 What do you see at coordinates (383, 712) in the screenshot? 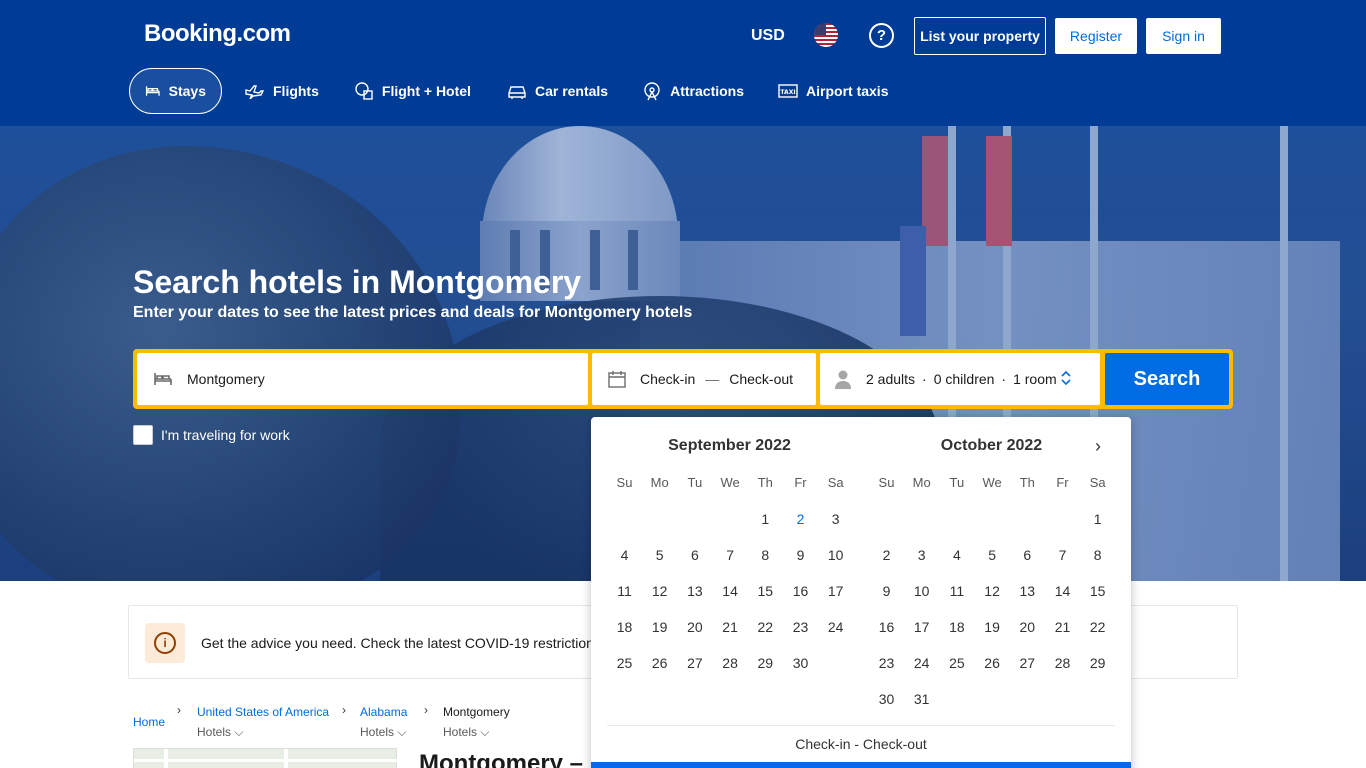
I see `breadcrumb-link: Alabama` at bounding box center [383, 712].